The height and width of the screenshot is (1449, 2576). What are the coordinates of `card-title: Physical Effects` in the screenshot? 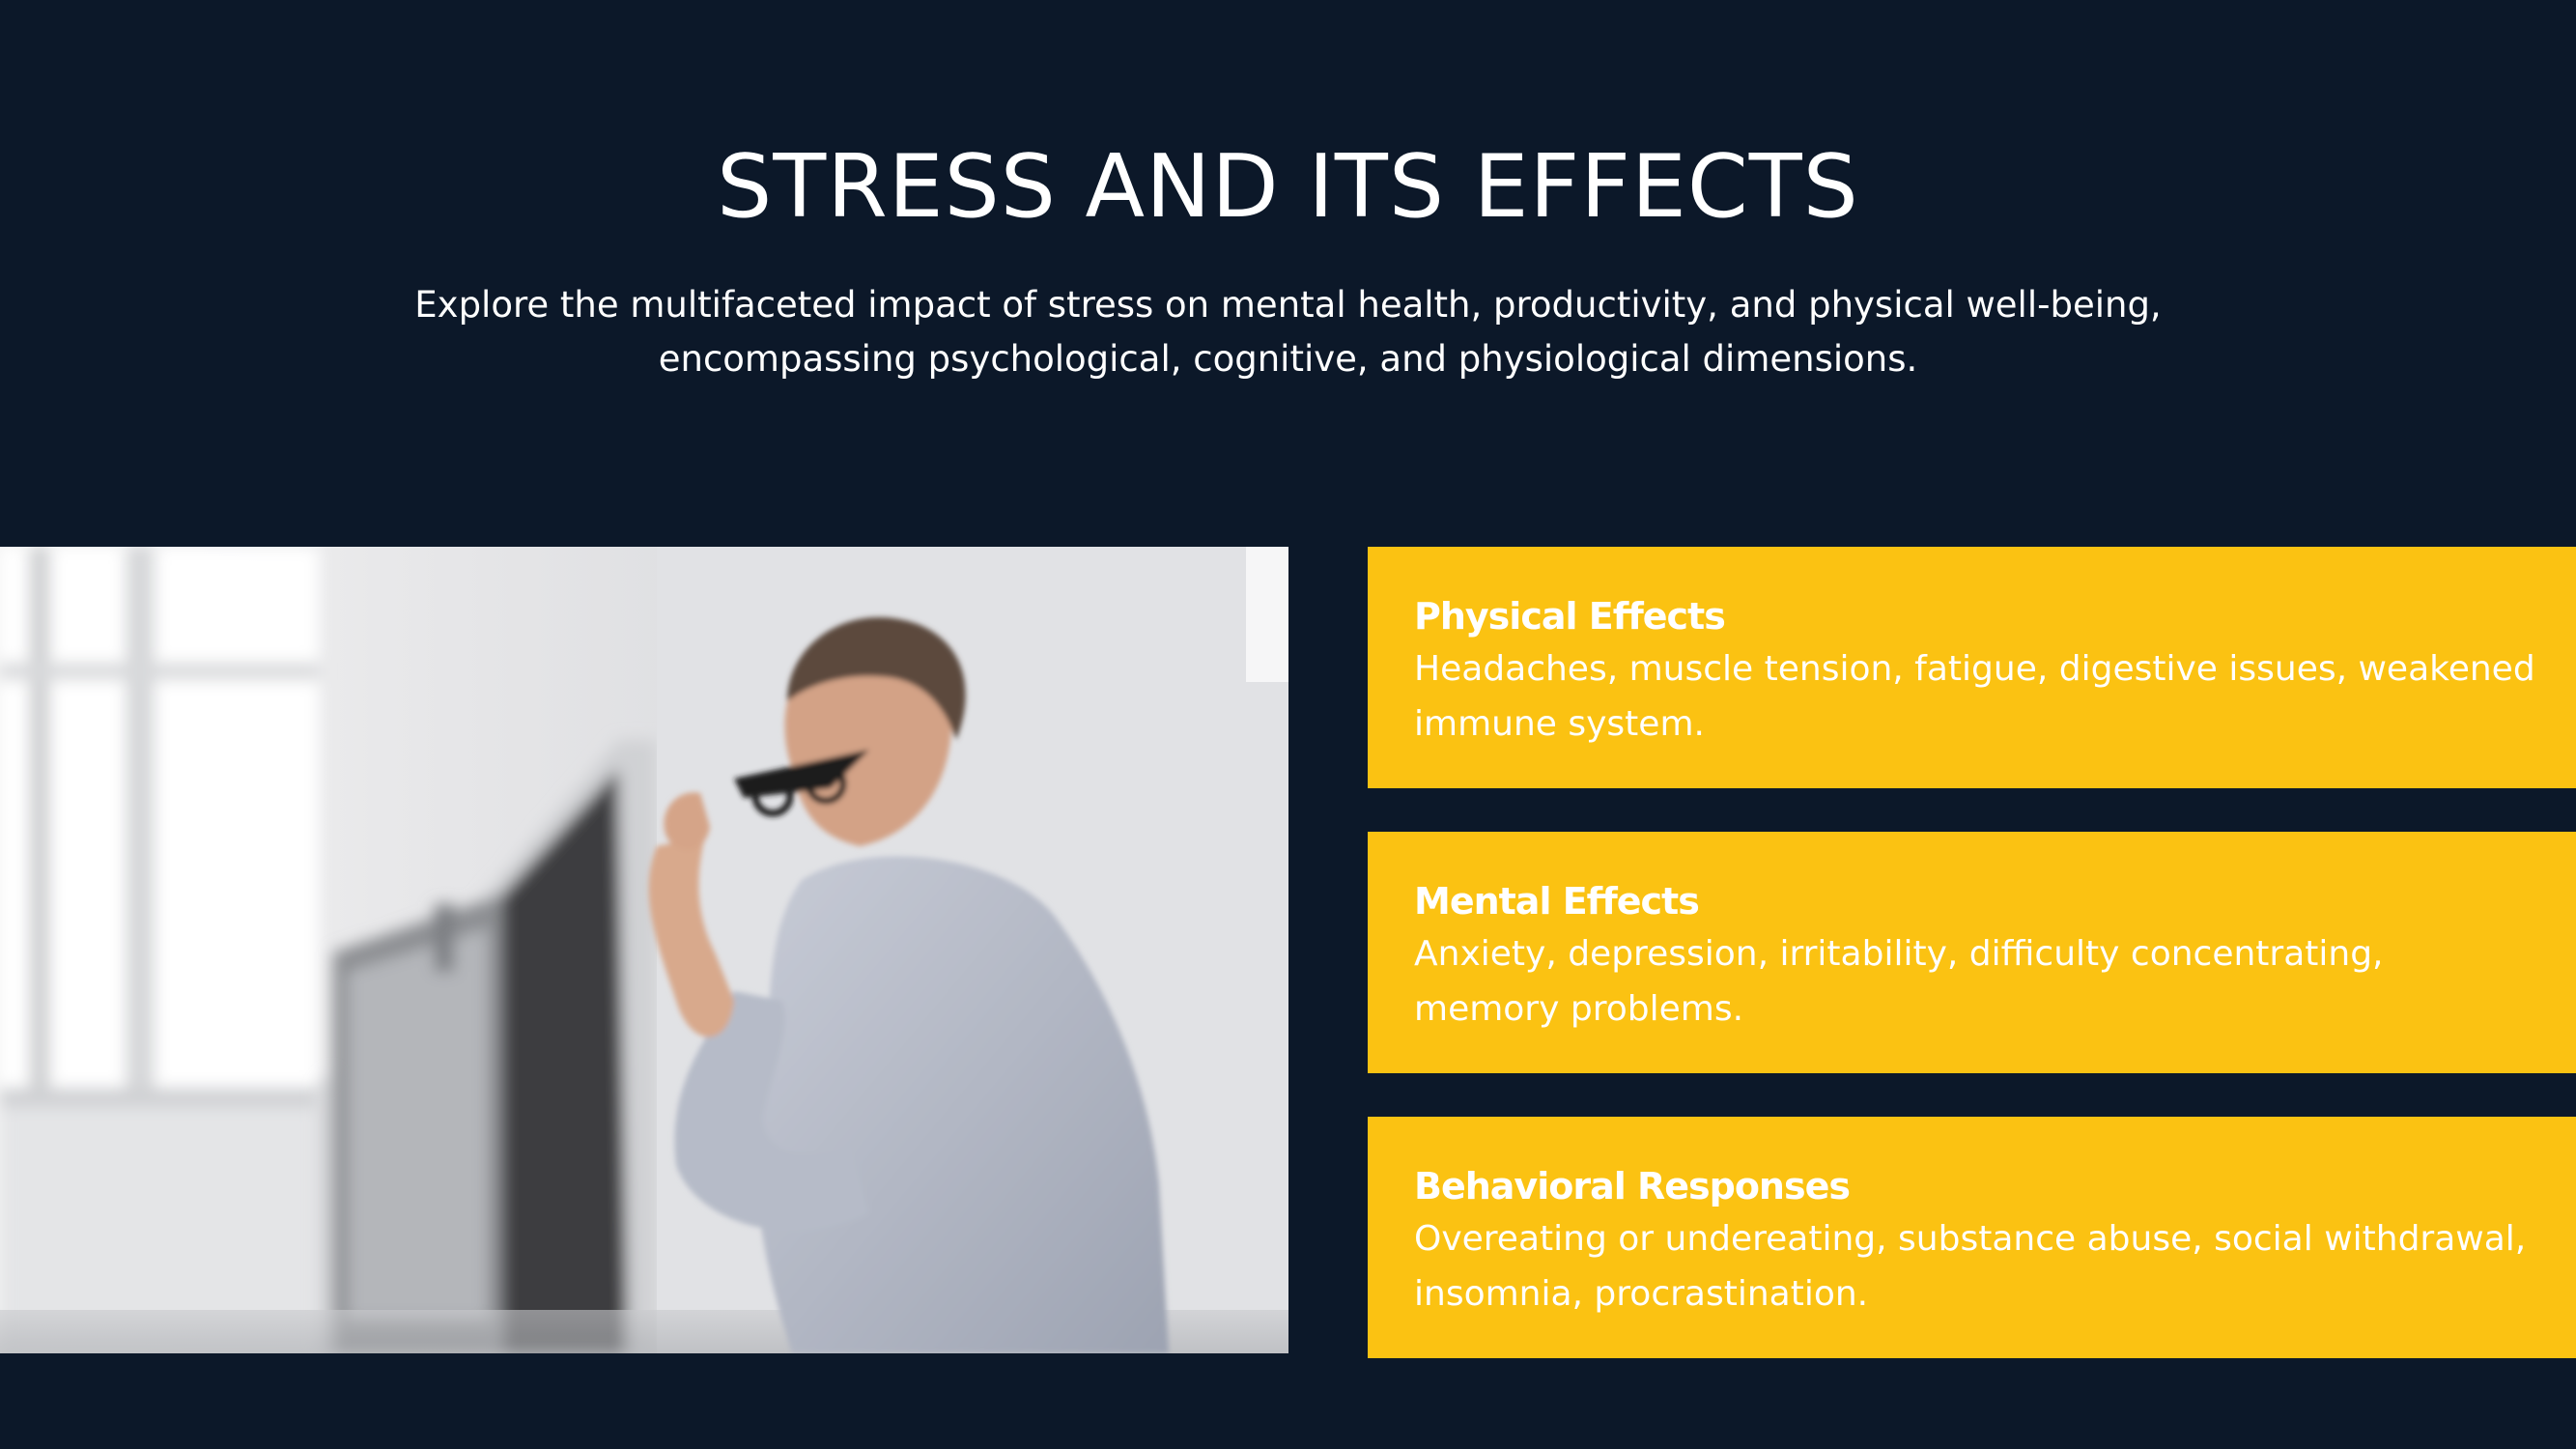 It's located at (1570, 616).